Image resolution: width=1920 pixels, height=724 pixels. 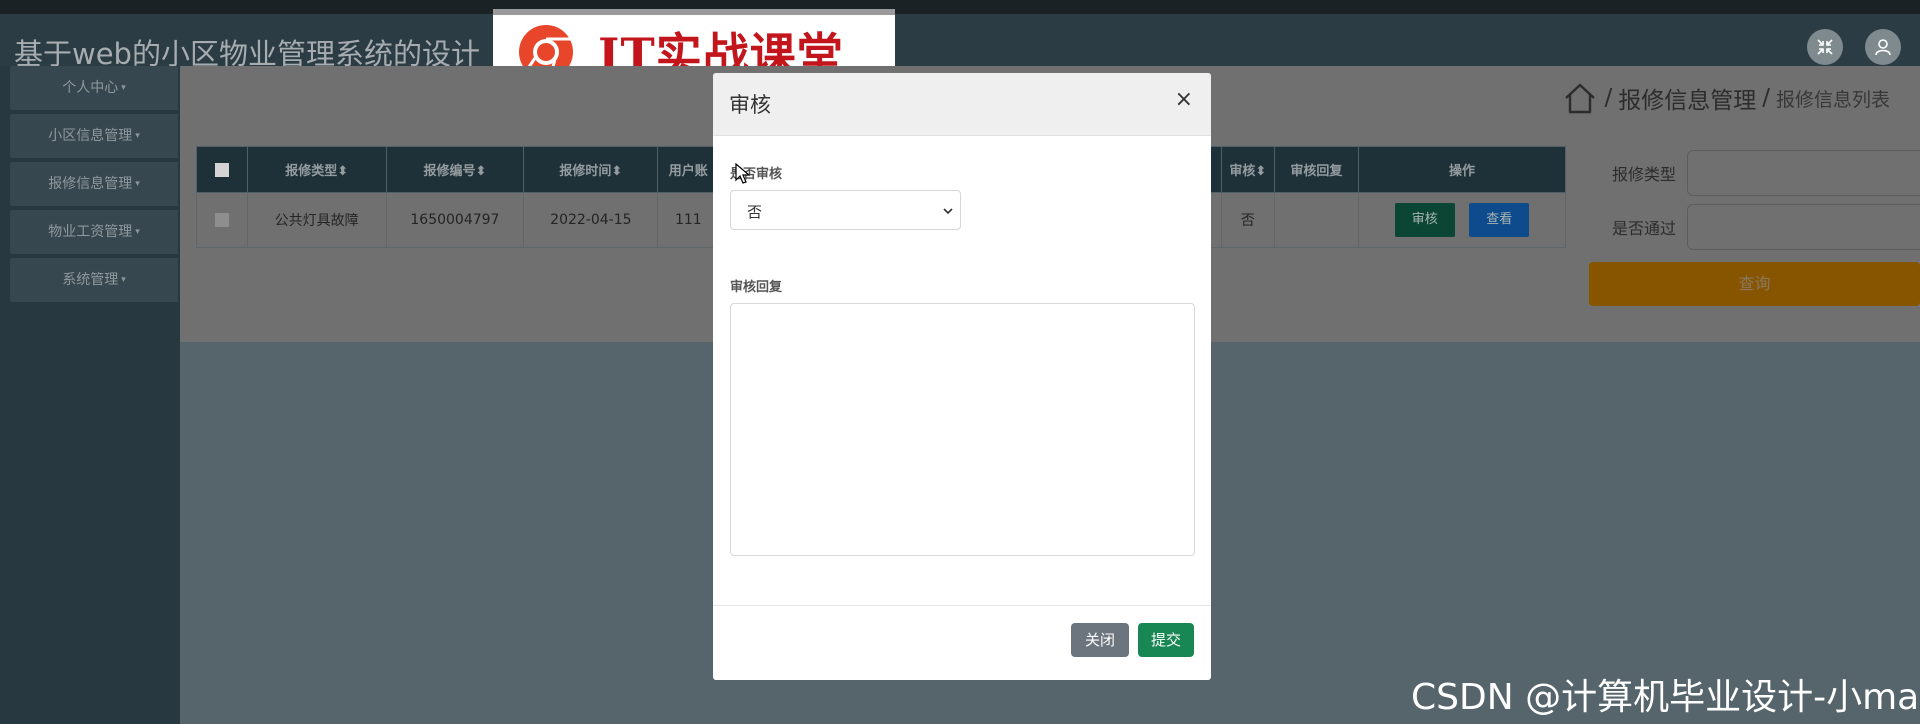 I want to click on csdn-watermark: CSDN @计算机毕业设计-小ma, so click(x=1665, y=697).